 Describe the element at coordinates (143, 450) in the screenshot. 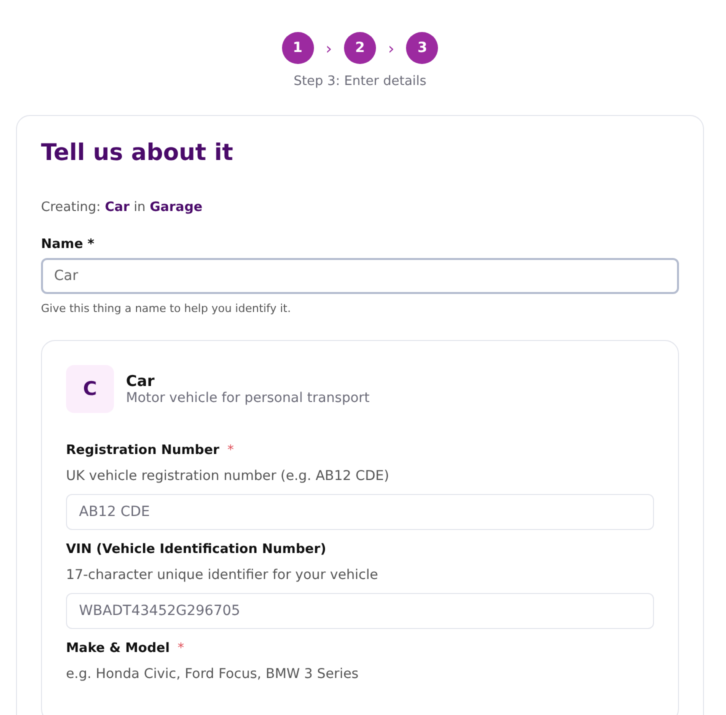

I see `field-label: Registration Number` at that location.